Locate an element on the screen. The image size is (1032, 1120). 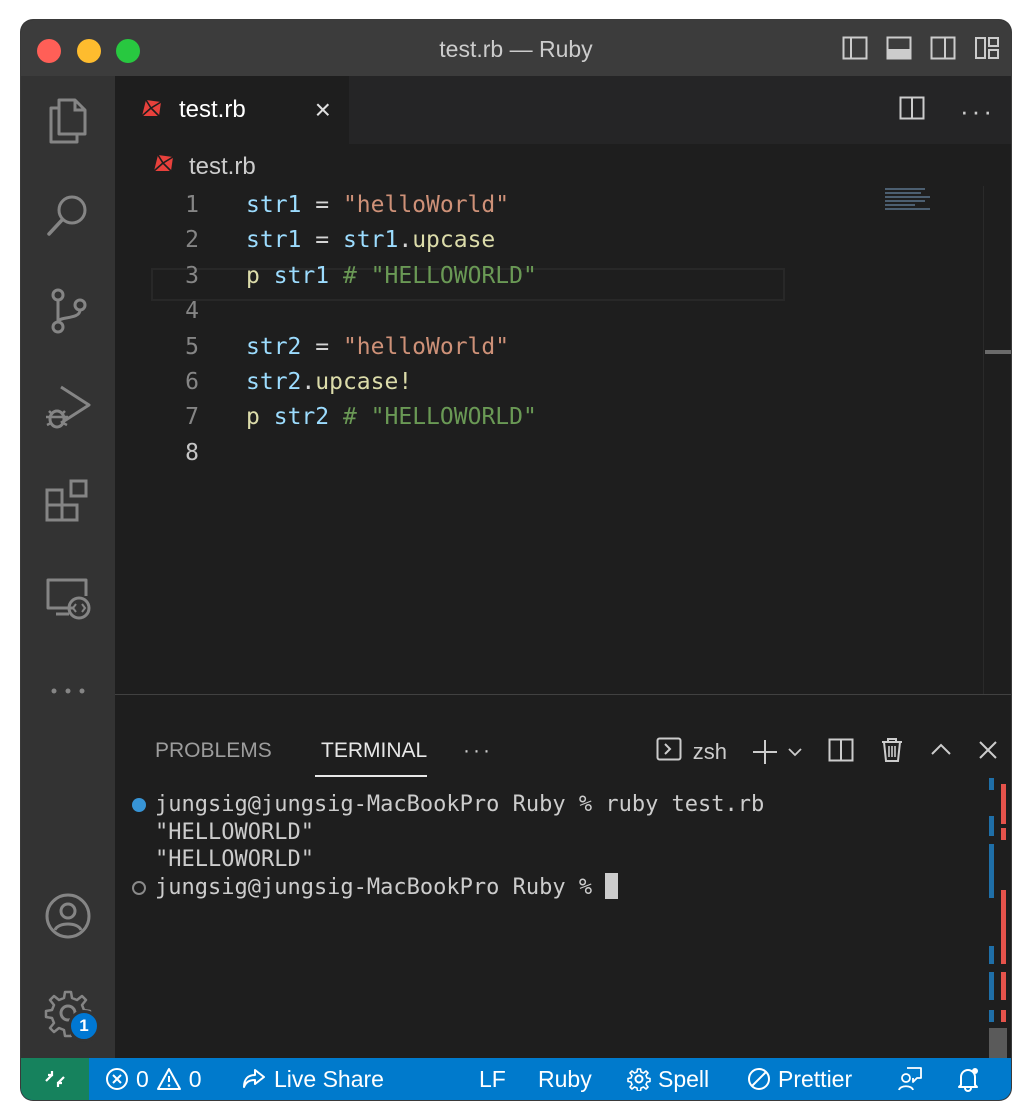
tab-problems: PROBLEMS is located at coordinates (213, 751).